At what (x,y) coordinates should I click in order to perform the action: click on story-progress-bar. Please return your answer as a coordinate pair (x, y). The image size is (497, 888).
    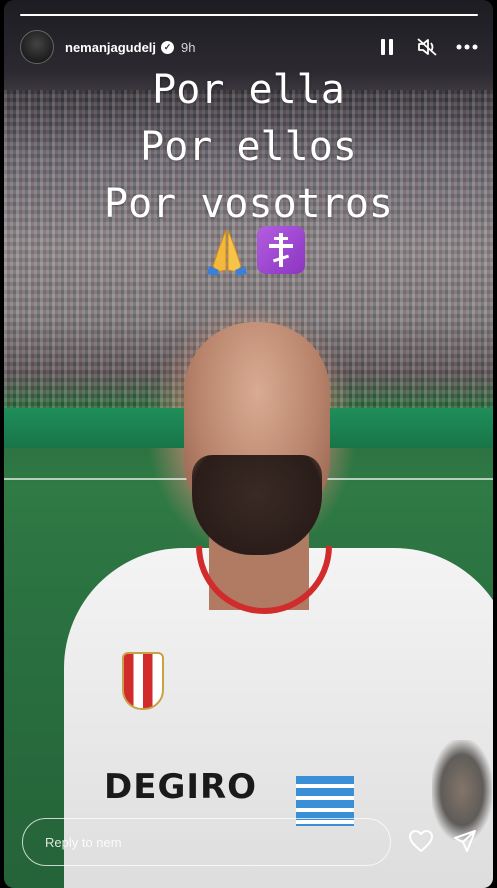
    Looking at the image, I should click on (249, 15).